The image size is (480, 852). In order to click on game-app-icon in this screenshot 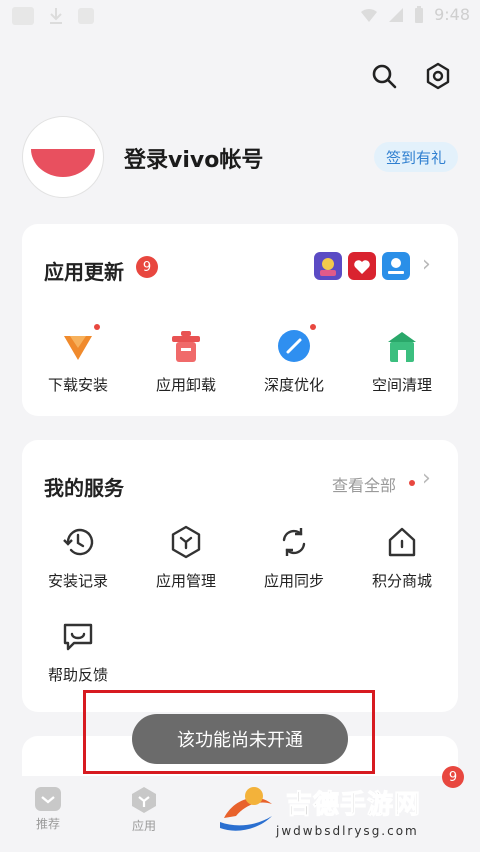, I will do `click(328, 266)`.